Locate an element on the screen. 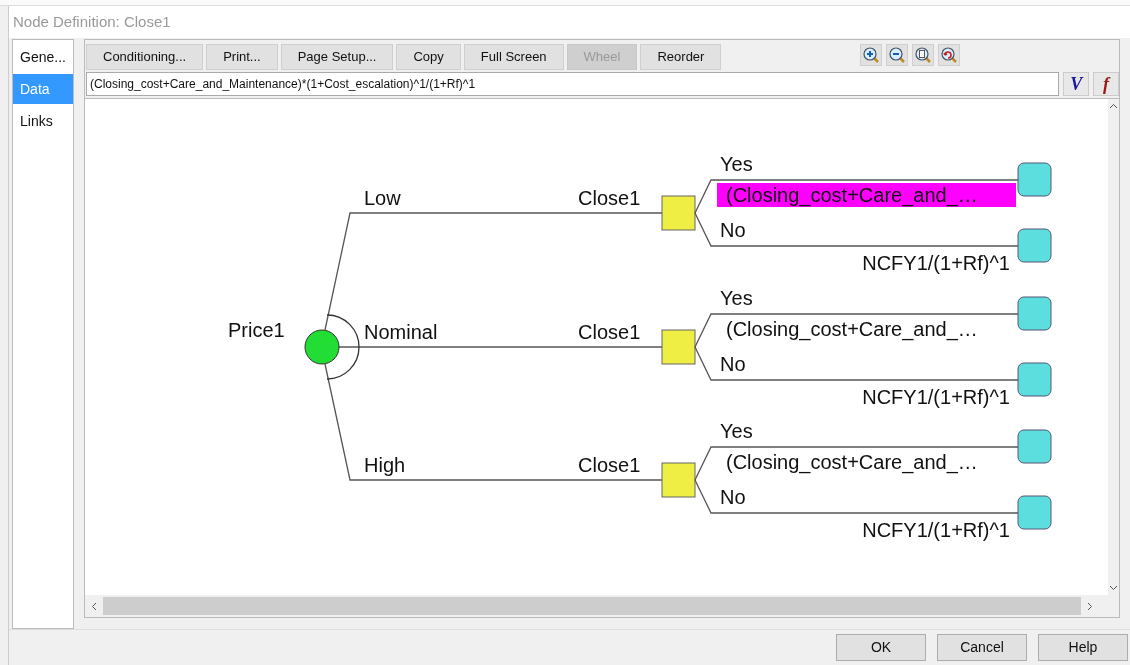  toolbar-button: Copy is located at coordinates (428, 57).